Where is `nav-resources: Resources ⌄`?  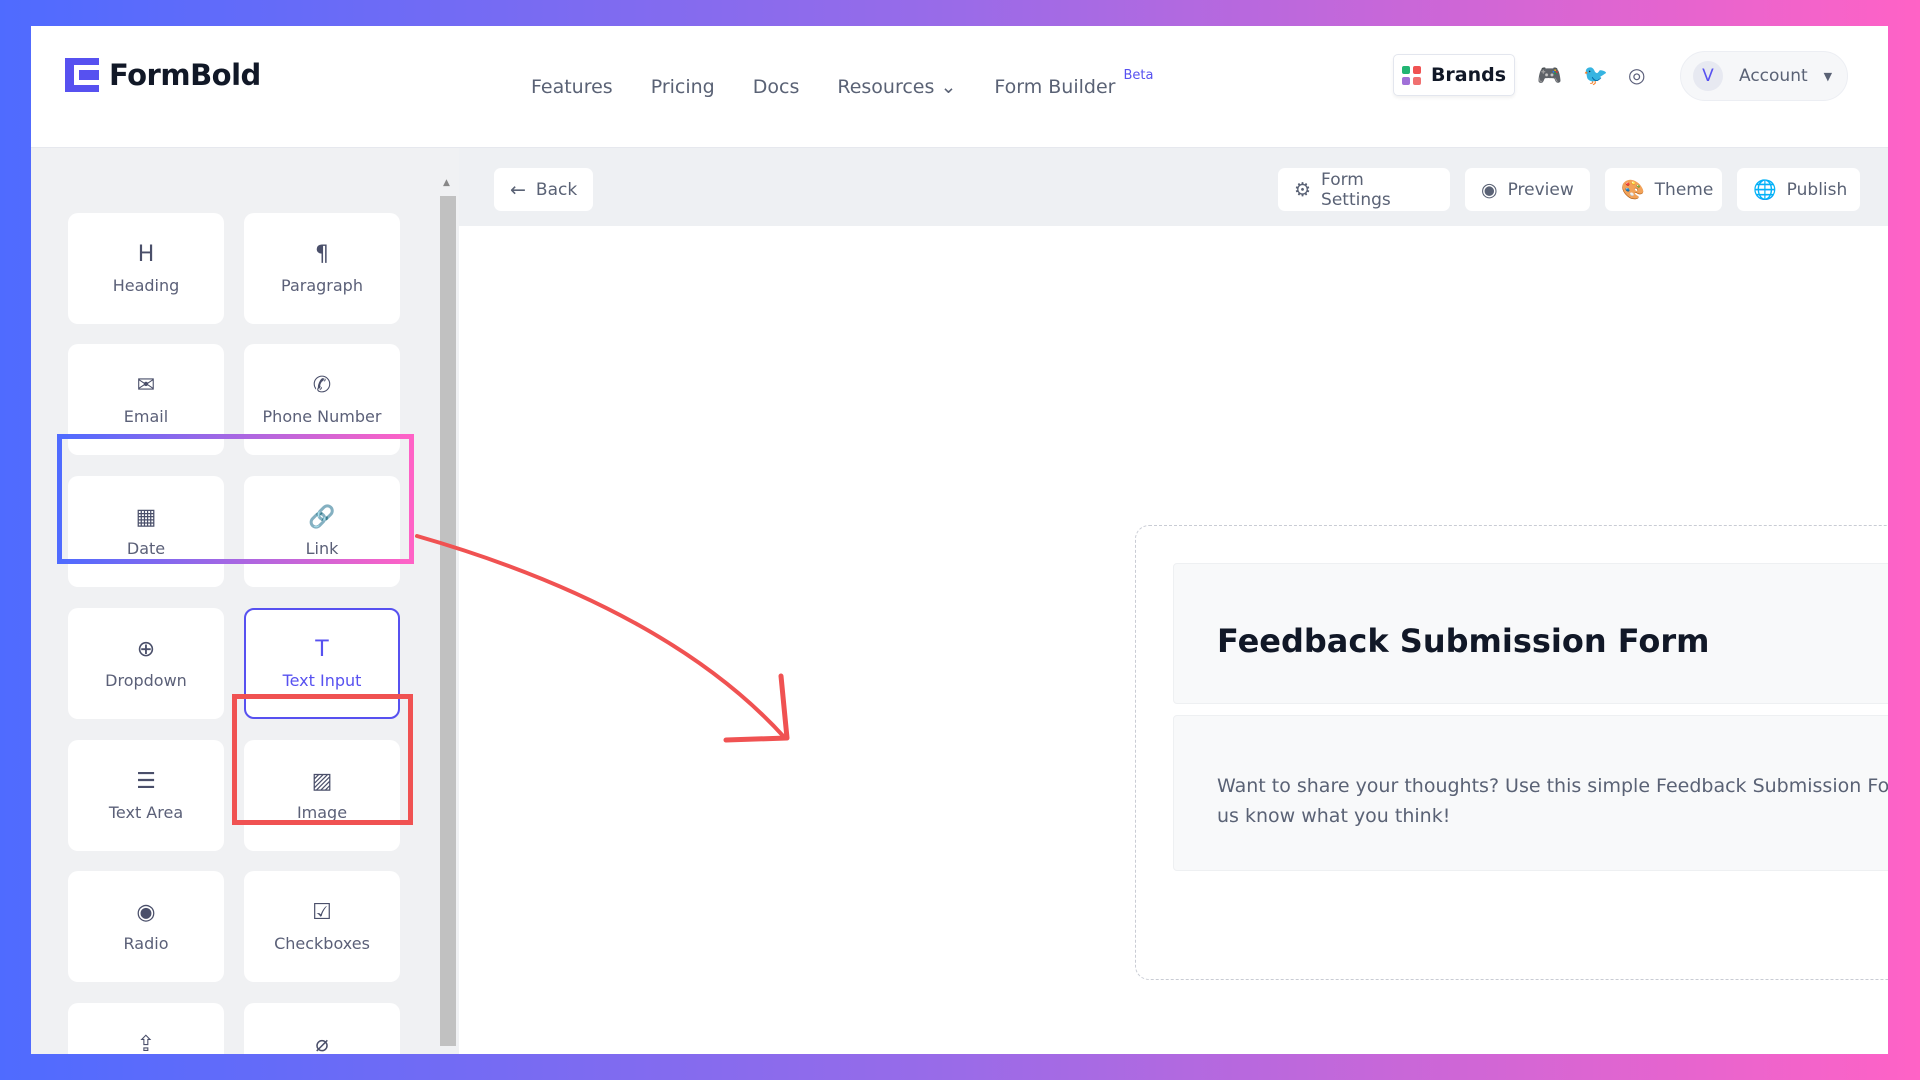
nav-resources: Resources ⌄ is located at coordinates (896, 87).